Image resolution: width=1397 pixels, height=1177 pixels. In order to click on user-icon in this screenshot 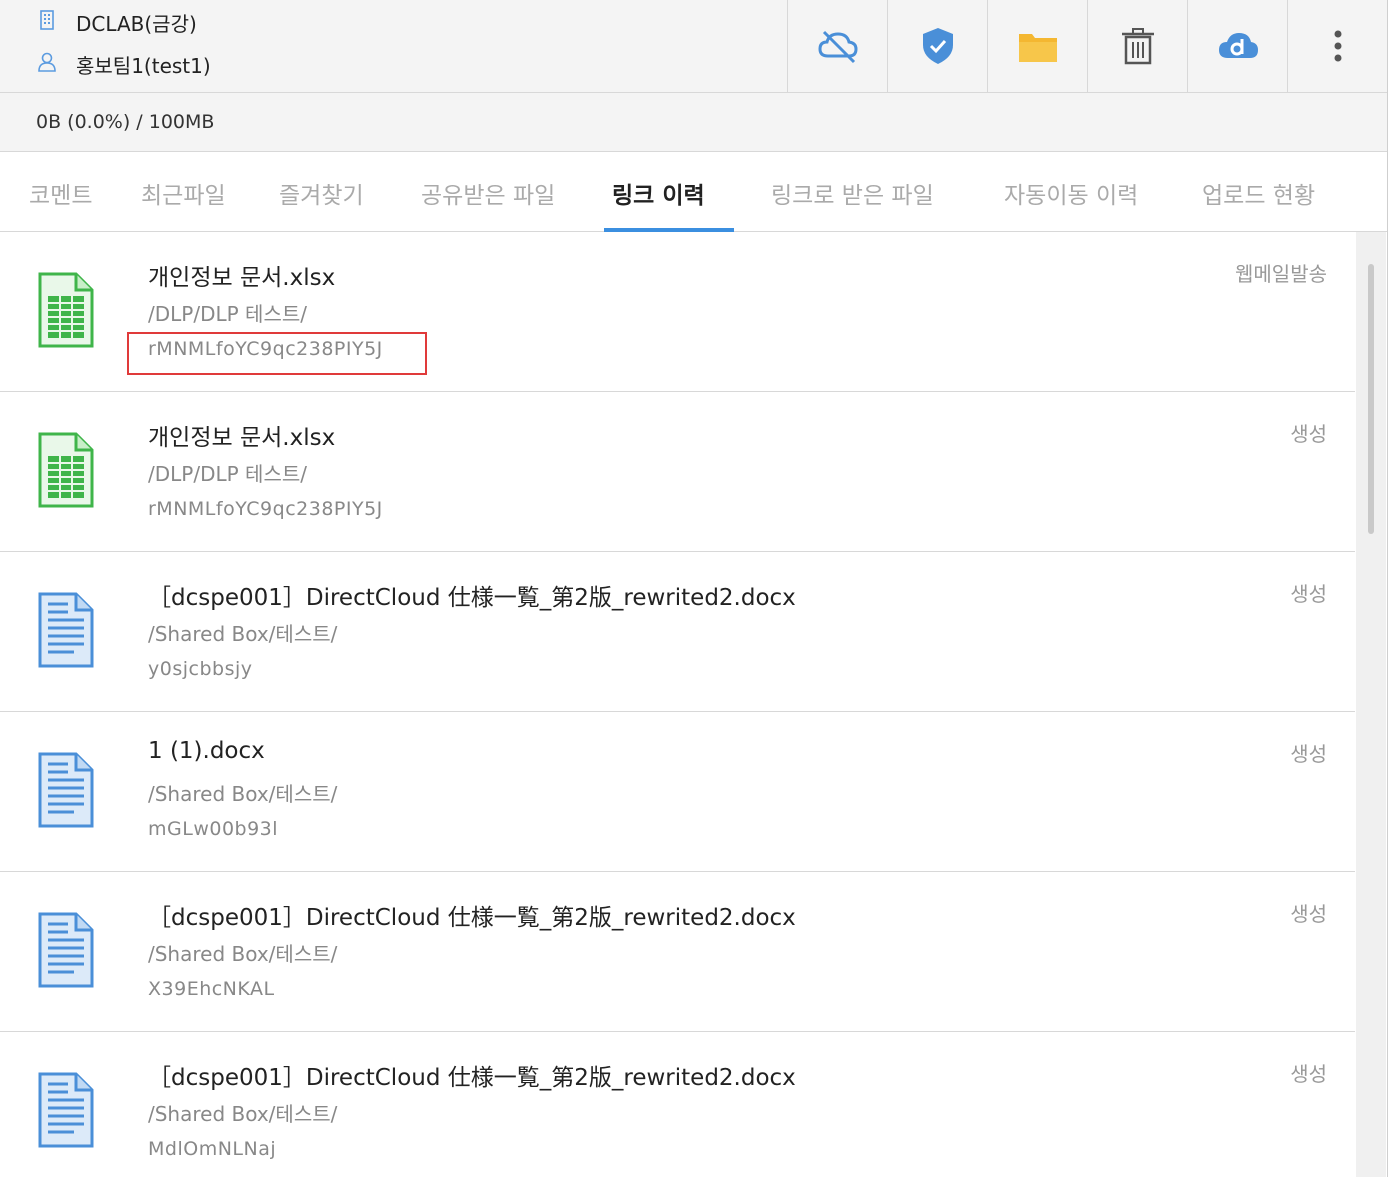, I will do `click(47, 64)`.